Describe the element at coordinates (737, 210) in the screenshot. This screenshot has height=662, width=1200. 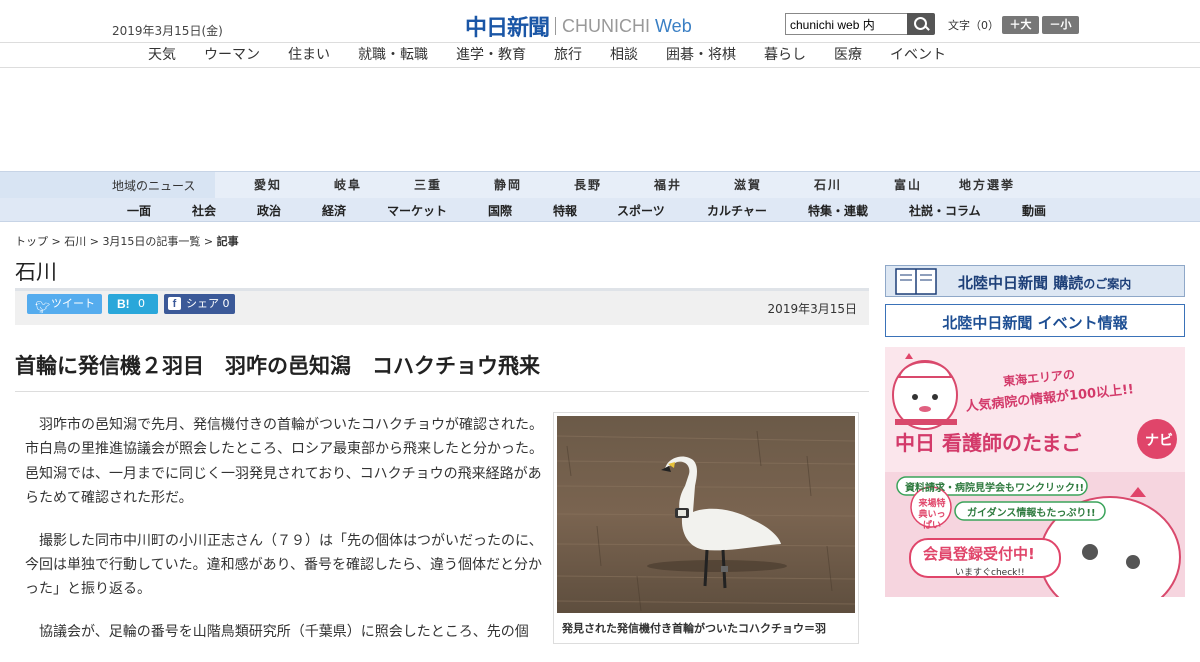
I see `category-item-culture: カルチャー` at that location.